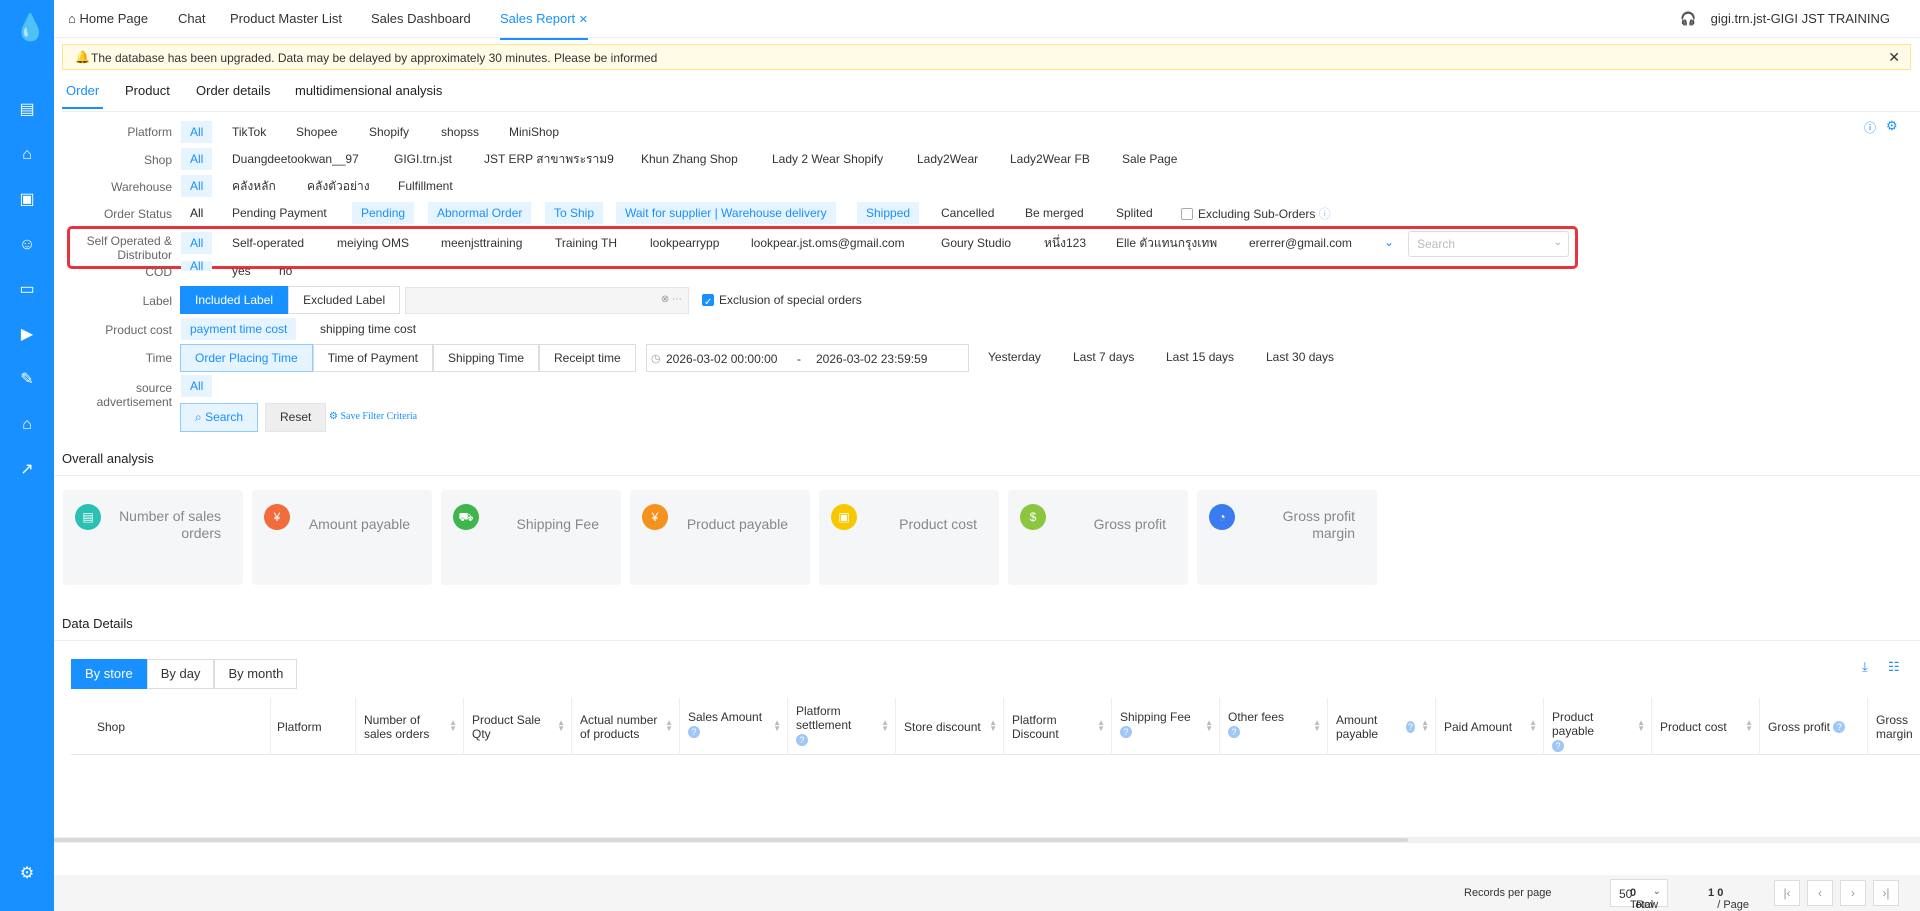  What do you see at coordinates (256, 674) in the screenshot?
I see `view-by-month: By month` at bounding box center [256, 674].